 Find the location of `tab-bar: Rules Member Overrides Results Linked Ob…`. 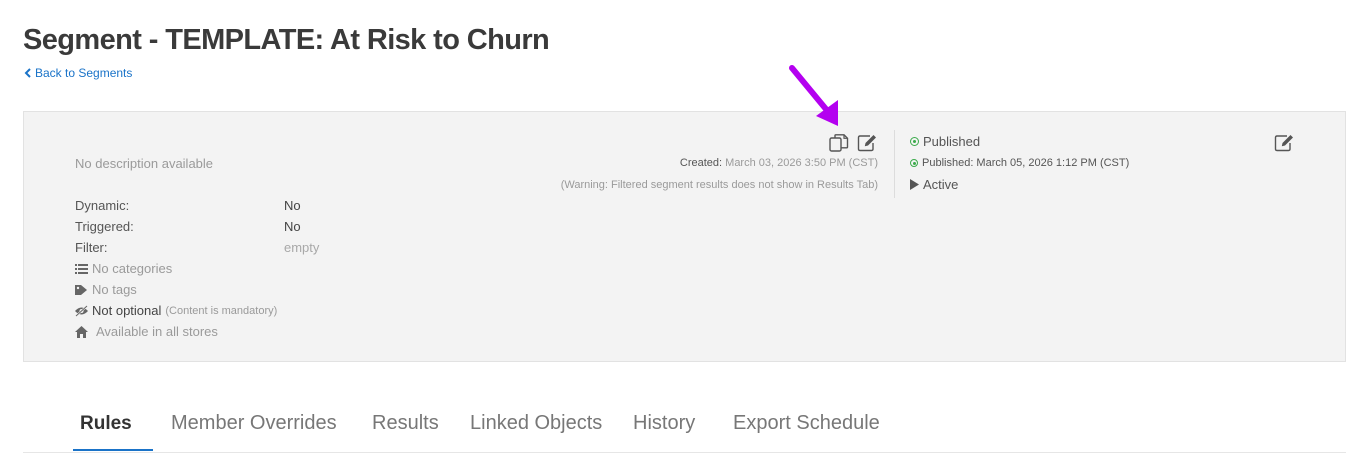

tab-bar: Rules Member Overrides Results Linked Ob… is located at coordinates (684, 426).